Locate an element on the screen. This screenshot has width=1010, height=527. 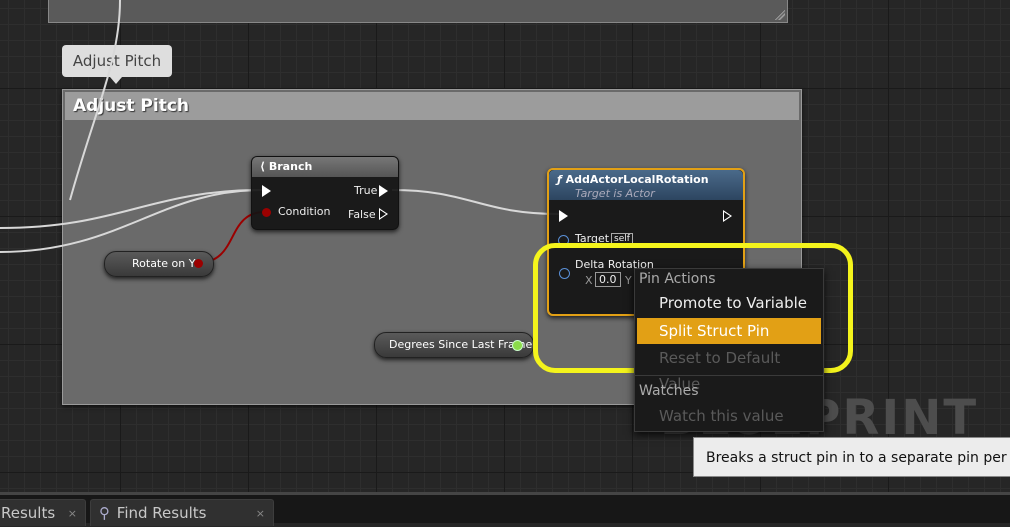
watches-heading: Watches is located at coordinates (669, 391).